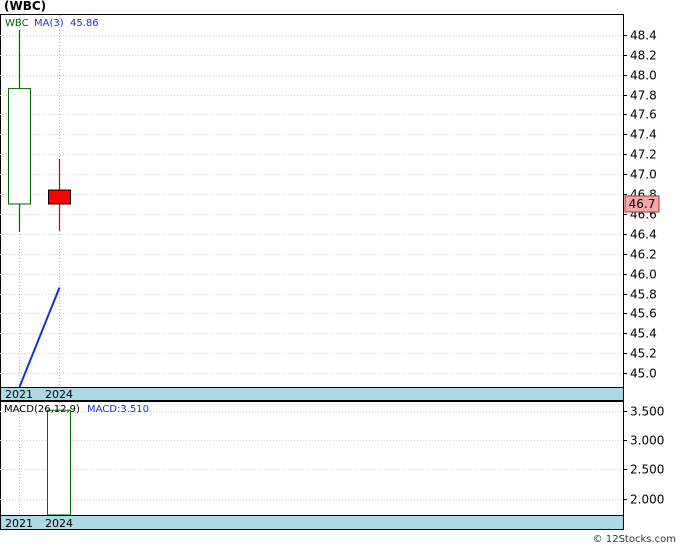  Describe the element at coordinates (647, 500) in the screenshot. I see `macd-y-tick-label: 2.000` at that location.